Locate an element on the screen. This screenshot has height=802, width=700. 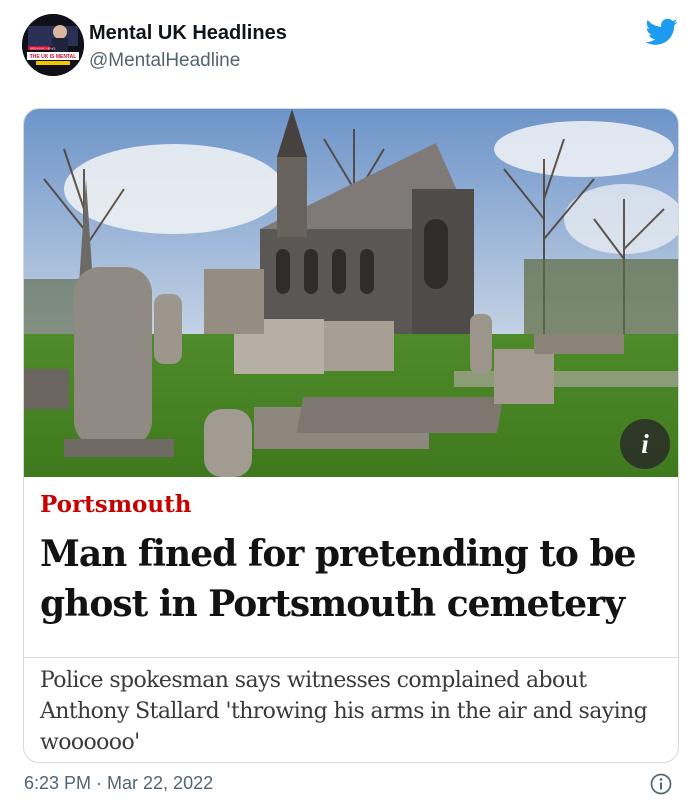
card-divider is located at coordinates (351, 657).